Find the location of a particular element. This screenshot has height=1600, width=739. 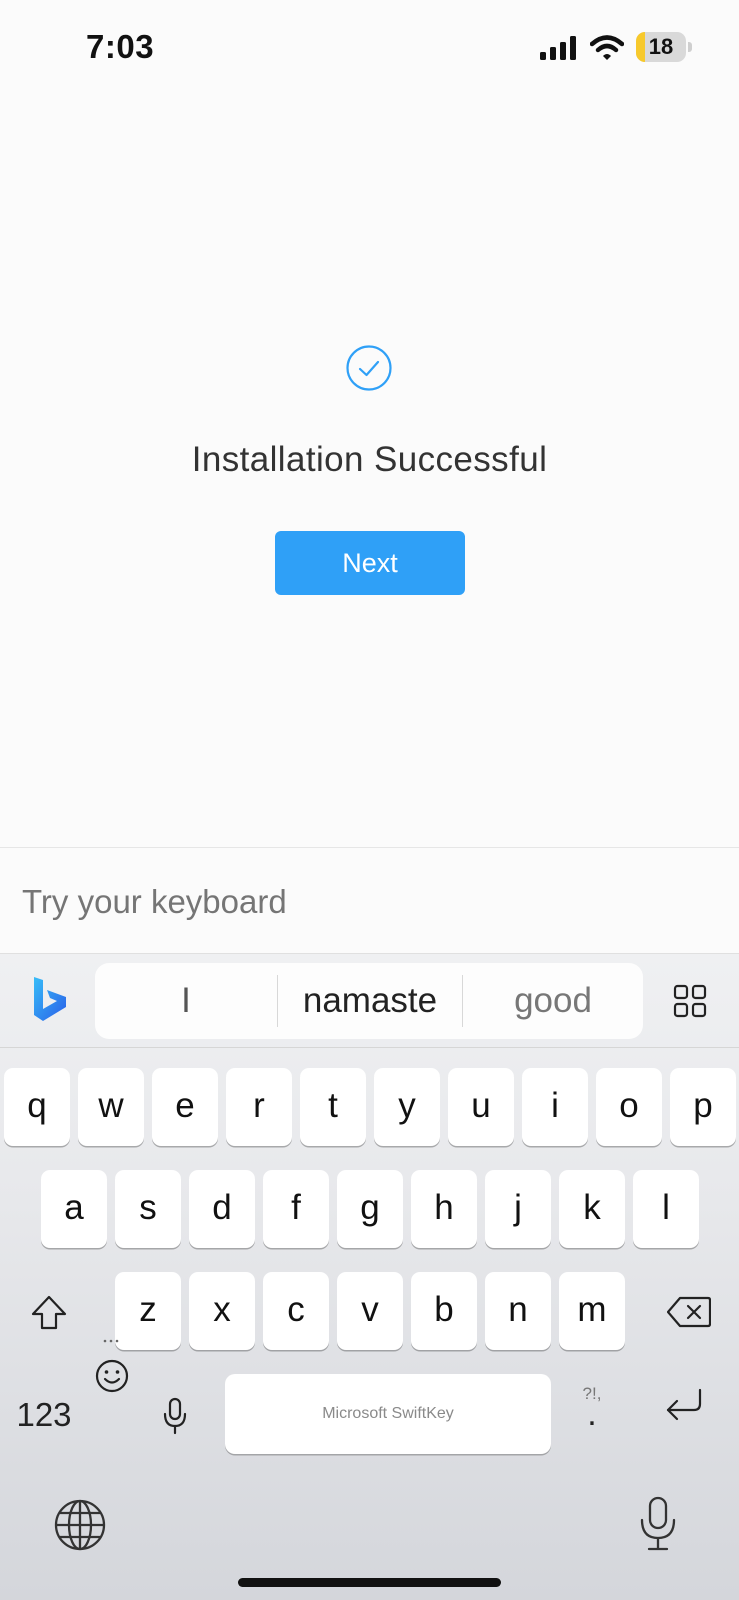

wifi-icon is located at coordinates (607, 47).